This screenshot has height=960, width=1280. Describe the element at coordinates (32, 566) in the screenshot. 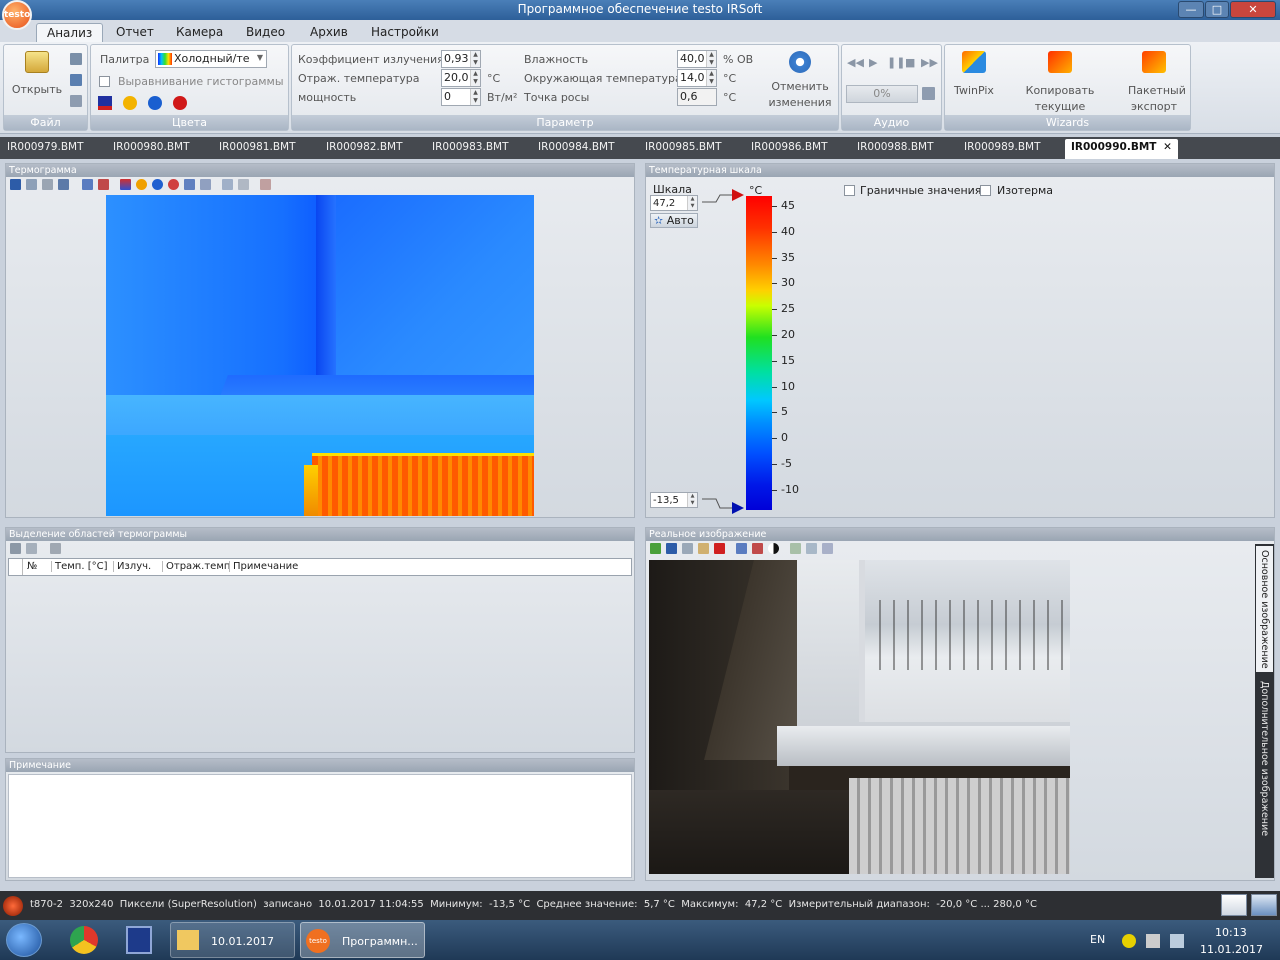

I see `col-number: №` at that location.